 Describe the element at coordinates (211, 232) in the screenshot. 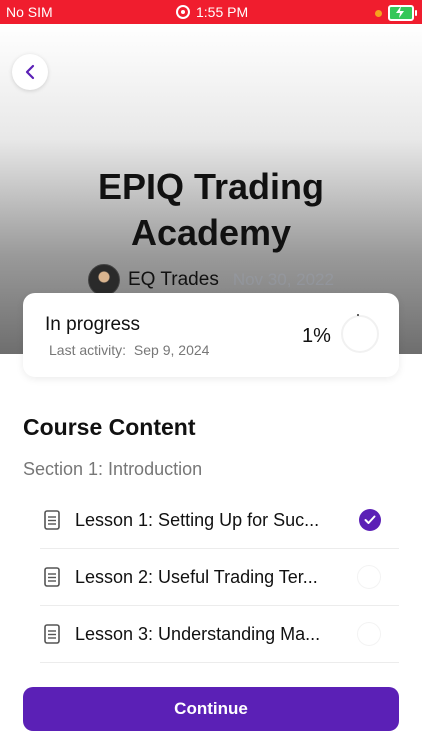

I see `course-title-line2: Academy` at that location.